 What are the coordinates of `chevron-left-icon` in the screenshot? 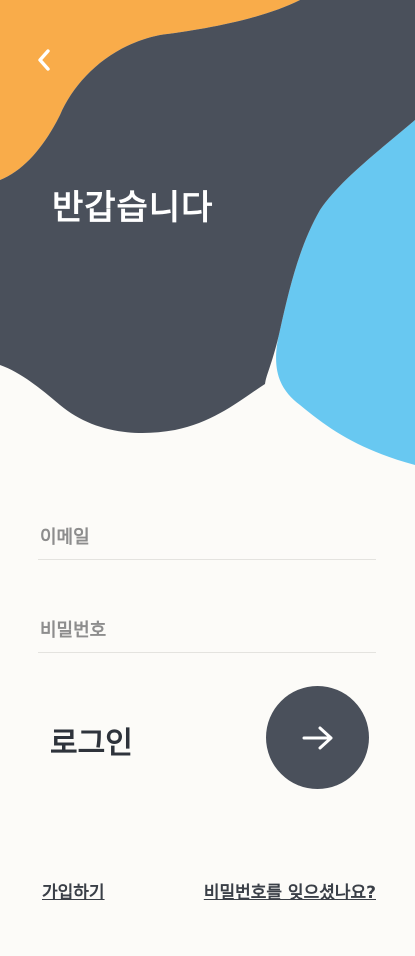 It's located at (44, 60).